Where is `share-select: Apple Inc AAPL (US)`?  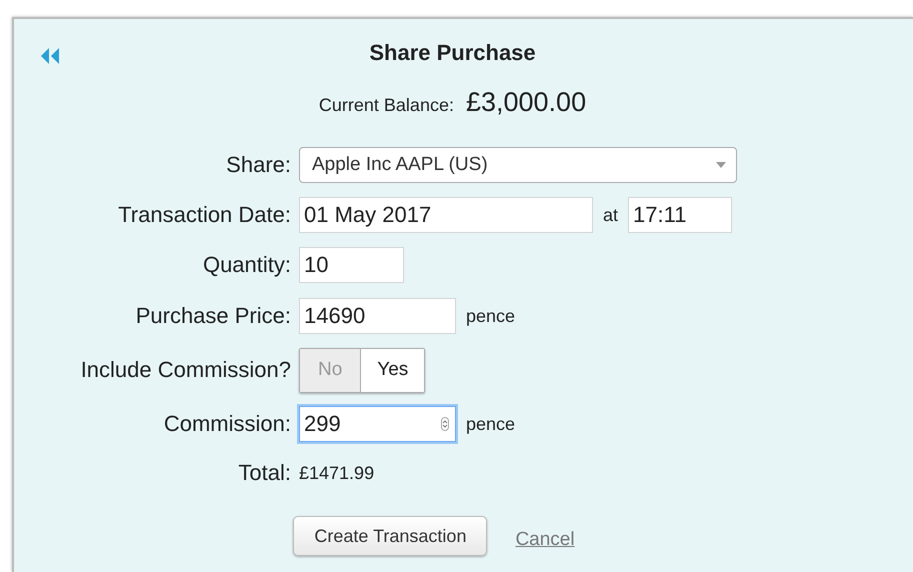 share-select: Apple Inc AAPL (US) is located at coordinates (518, 165).